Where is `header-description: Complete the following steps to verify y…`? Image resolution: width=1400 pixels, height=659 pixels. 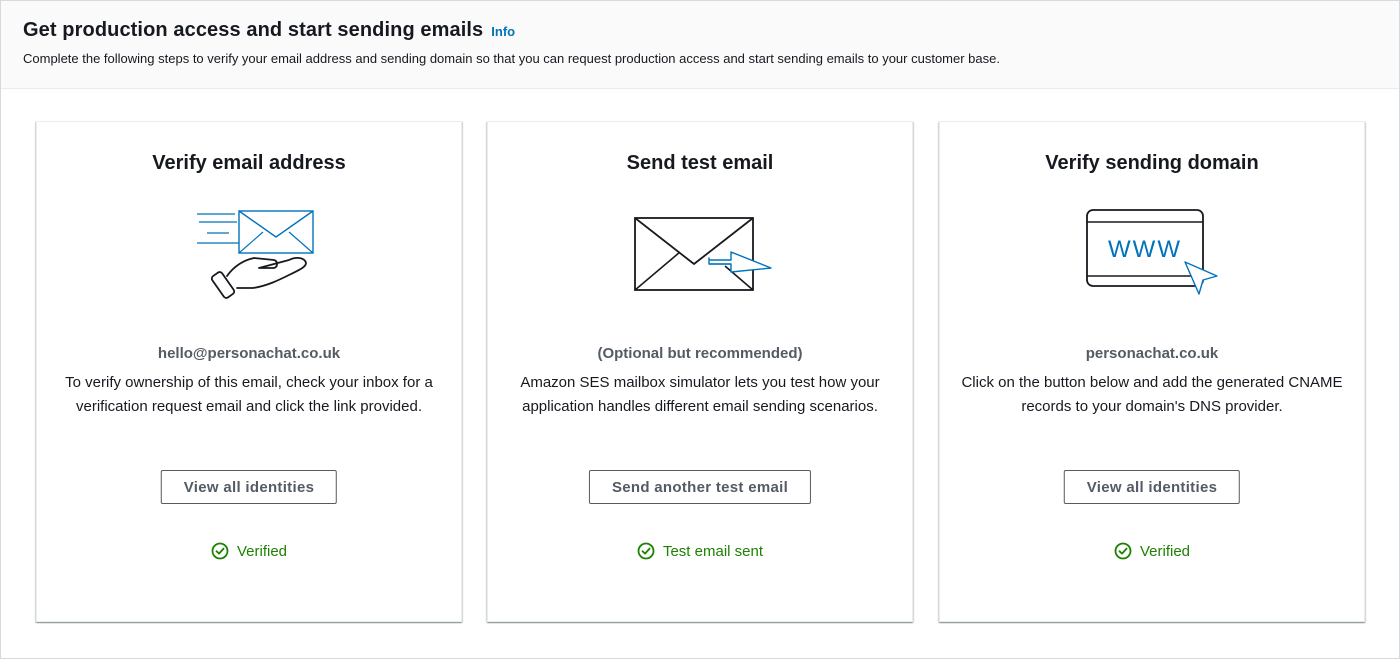
header-description: Complete the following steps to verify y… is located at coordinates (511, 58).